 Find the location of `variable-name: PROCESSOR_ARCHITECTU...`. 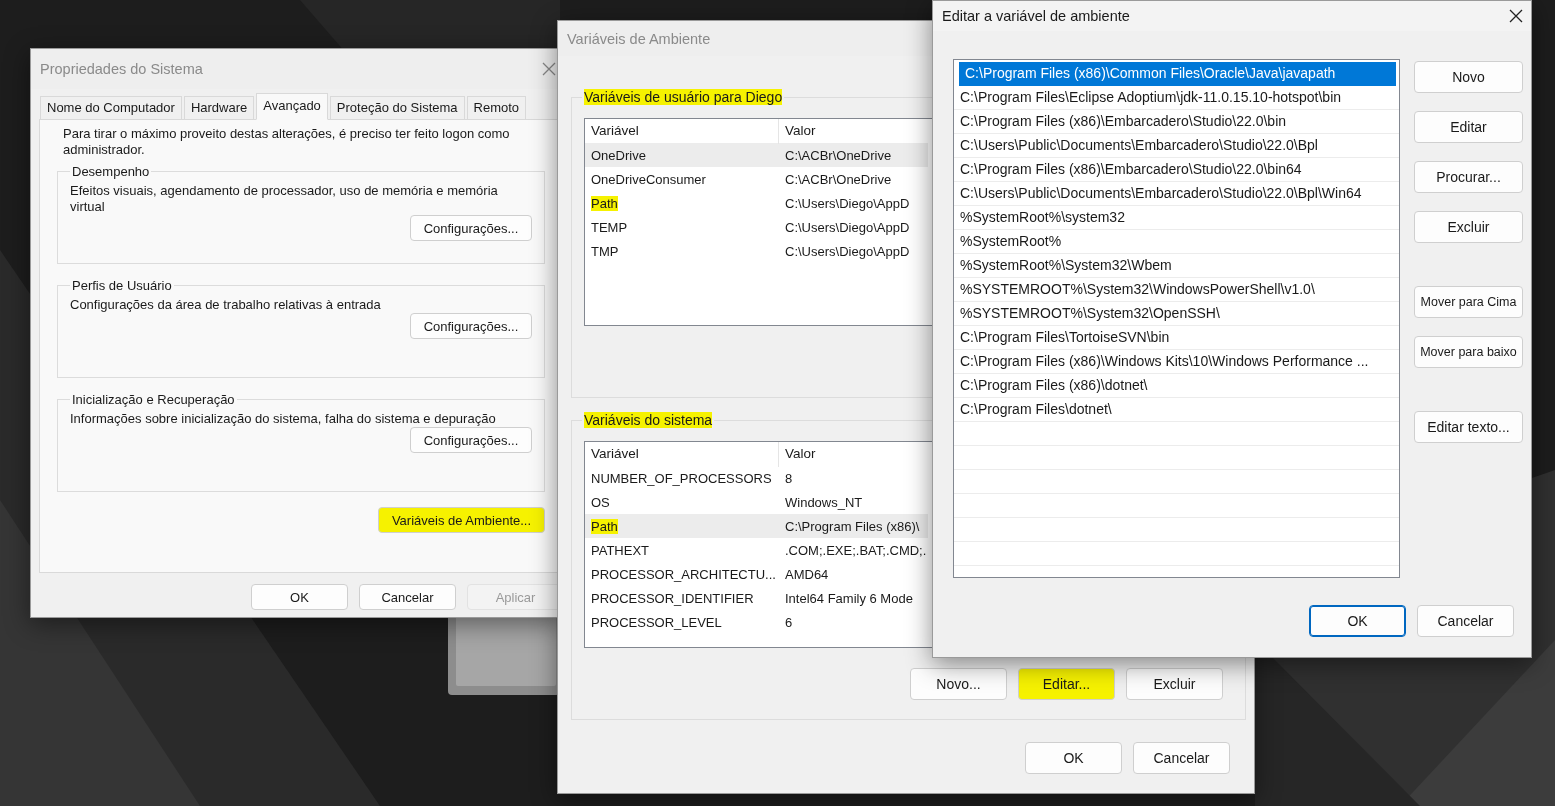

variable-name: PROCESSOR_ARCHITECTU... is located at coordinates (683, 574).